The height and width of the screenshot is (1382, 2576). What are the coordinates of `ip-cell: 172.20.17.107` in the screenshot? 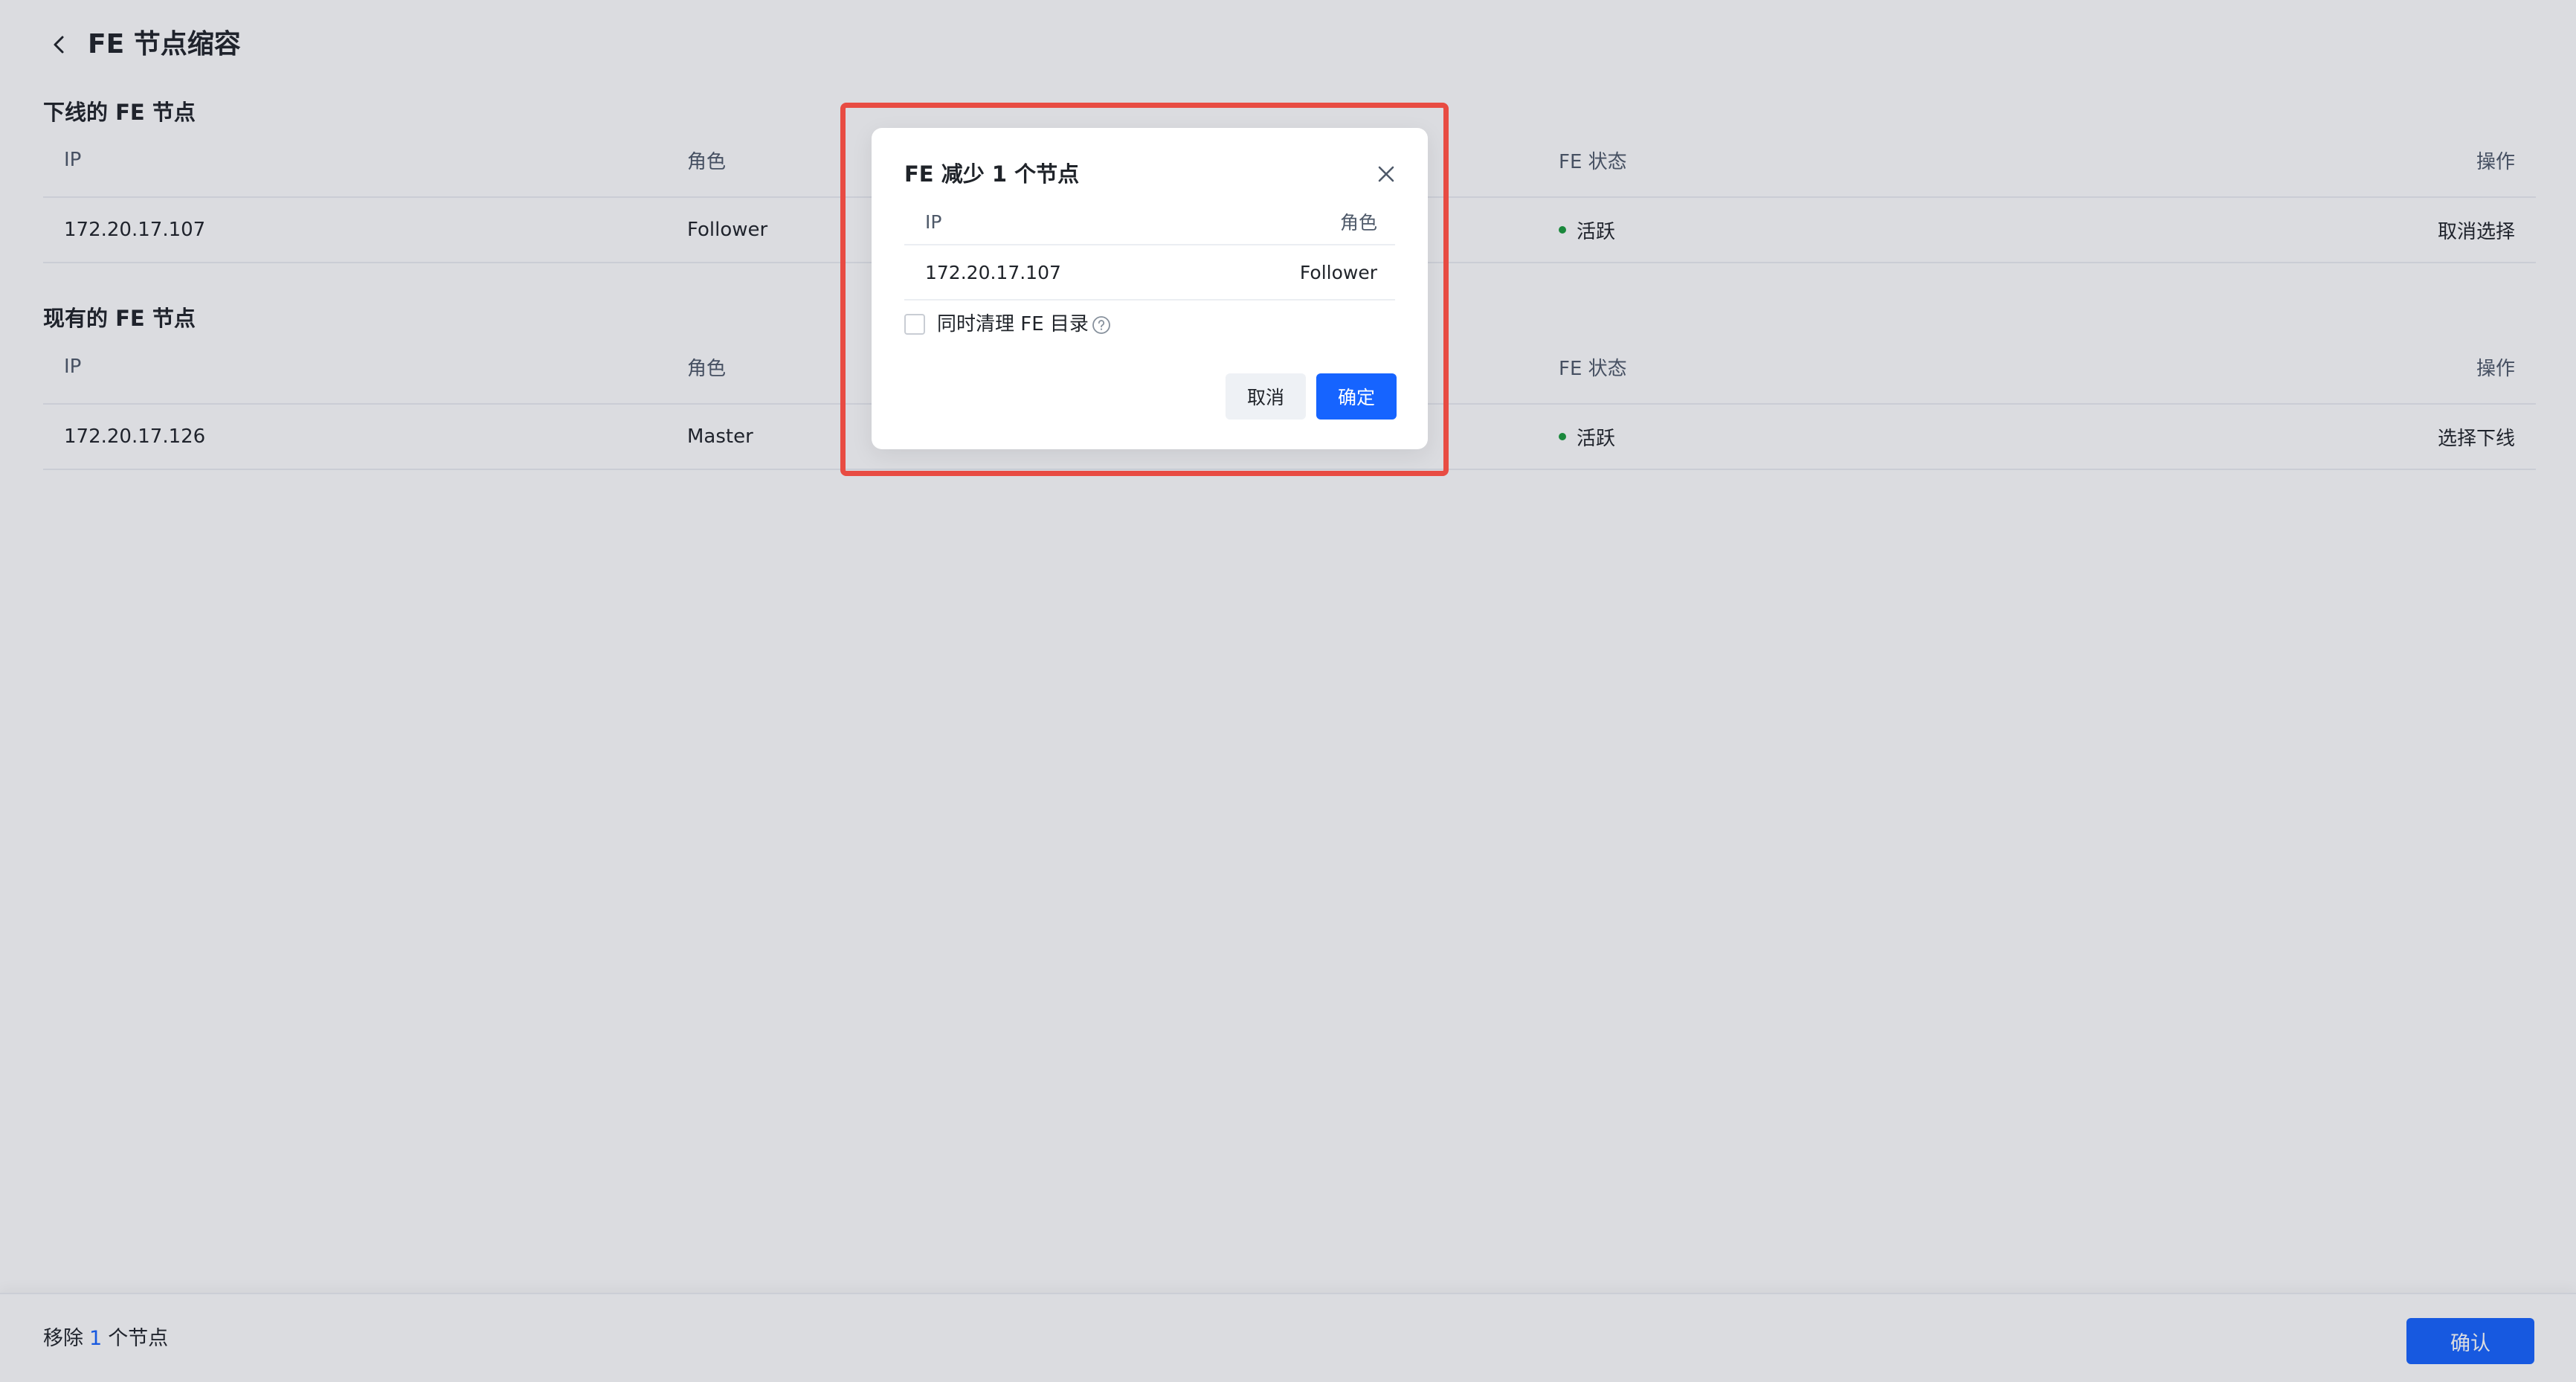 It's located at (993, 272).